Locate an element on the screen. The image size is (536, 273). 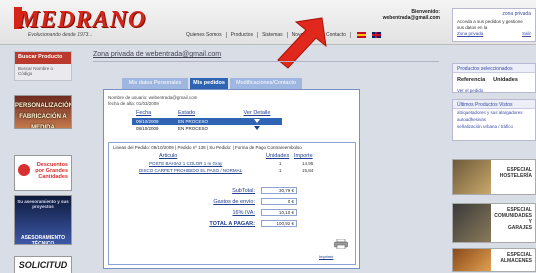
last-viewed-item: atriquetadores y sus alargadores is located at coordinates (494, 112).